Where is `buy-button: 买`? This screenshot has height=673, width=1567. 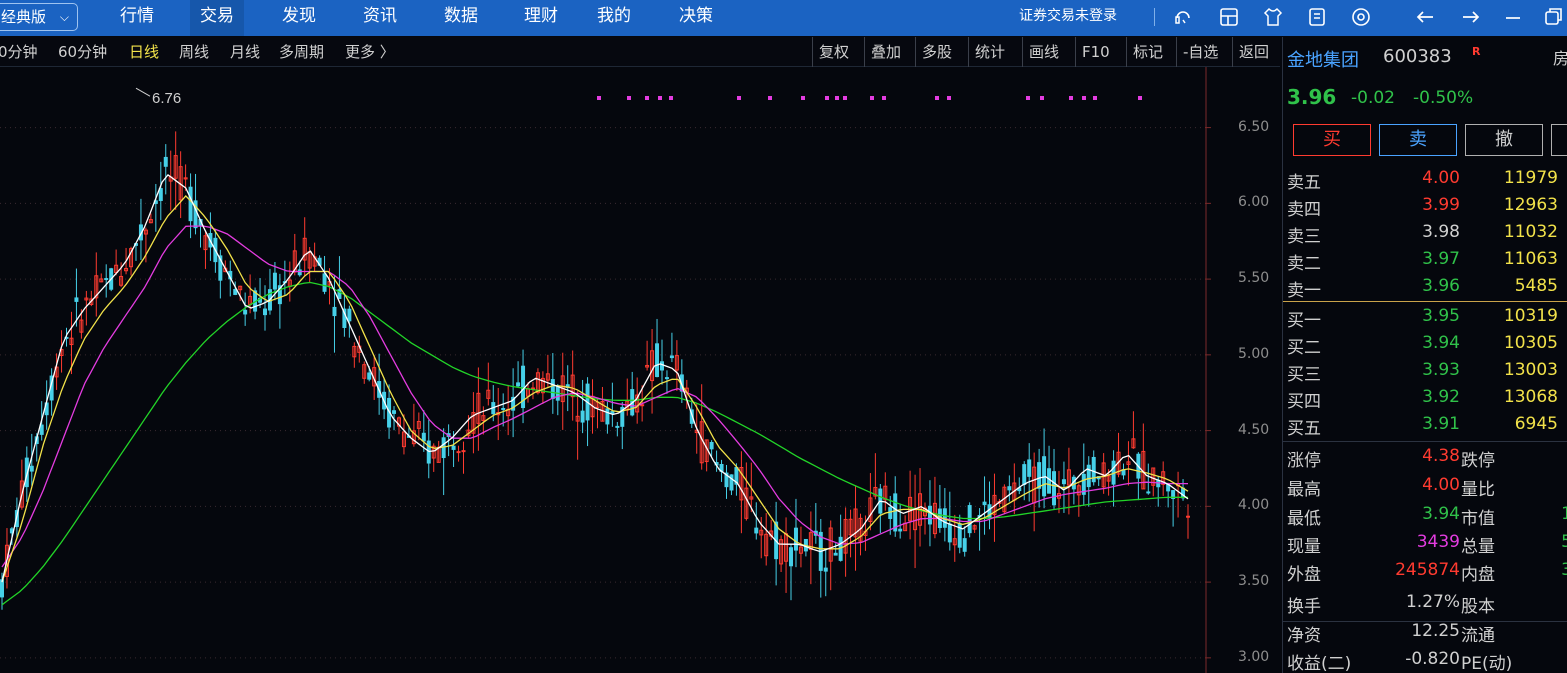 buy-button: 买 is located at coordinates (1332, 140).